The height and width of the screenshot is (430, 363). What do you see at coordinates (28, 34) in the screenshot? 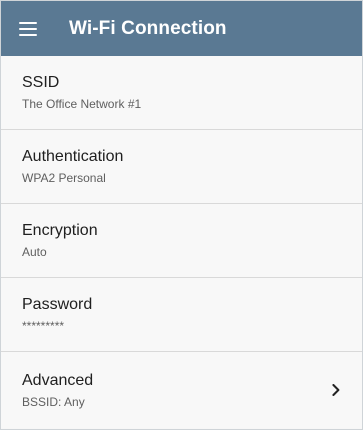
I see `menu-icon-line-bottom` at bounding box center [28, 34].